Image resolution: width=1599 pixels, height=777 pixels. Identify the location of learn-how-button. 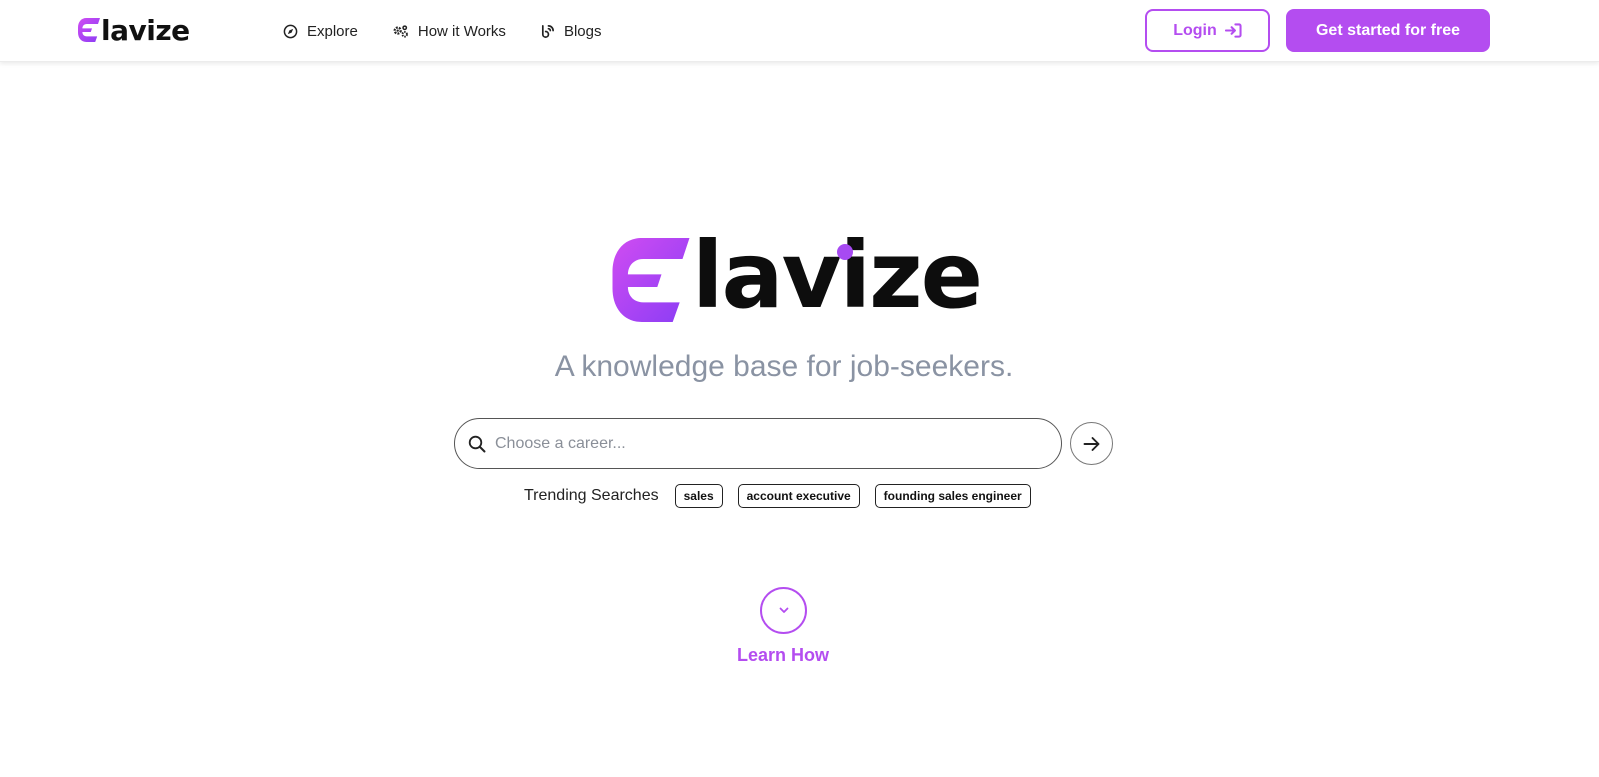
(783, 610).